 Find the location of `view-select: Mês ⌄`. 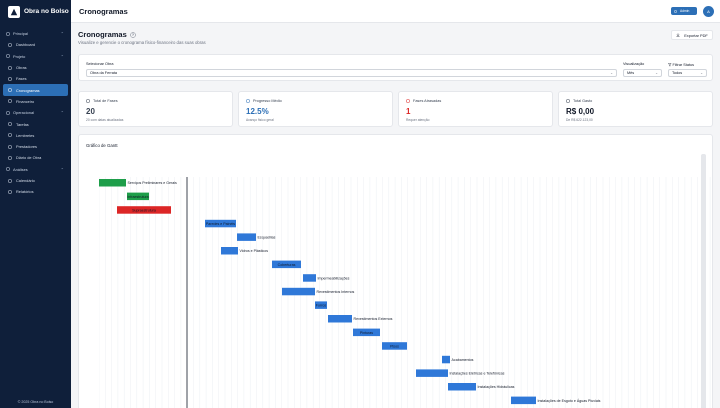

view-select: Mês ⌄ is located at coordinates (642, 73).